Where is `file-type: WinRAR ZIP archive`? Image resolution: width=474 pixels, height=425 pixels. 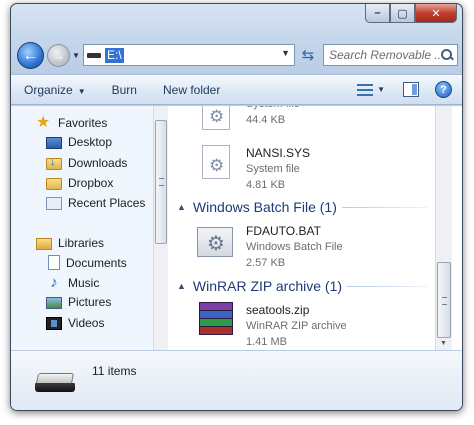
file-type: WinRAR ZIP archive is located at coordinates (296, 326).